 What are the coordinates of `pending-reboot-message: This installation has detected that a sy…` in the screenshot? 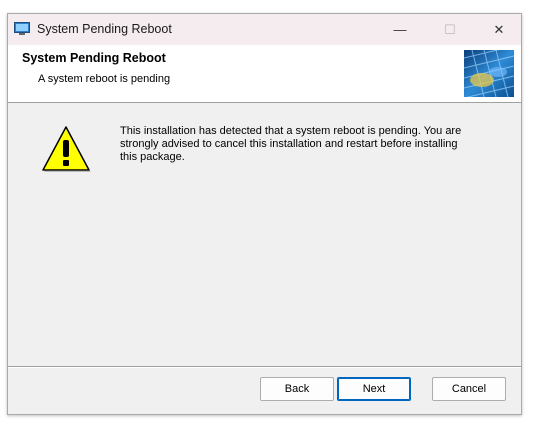 It's located at (291, 144).